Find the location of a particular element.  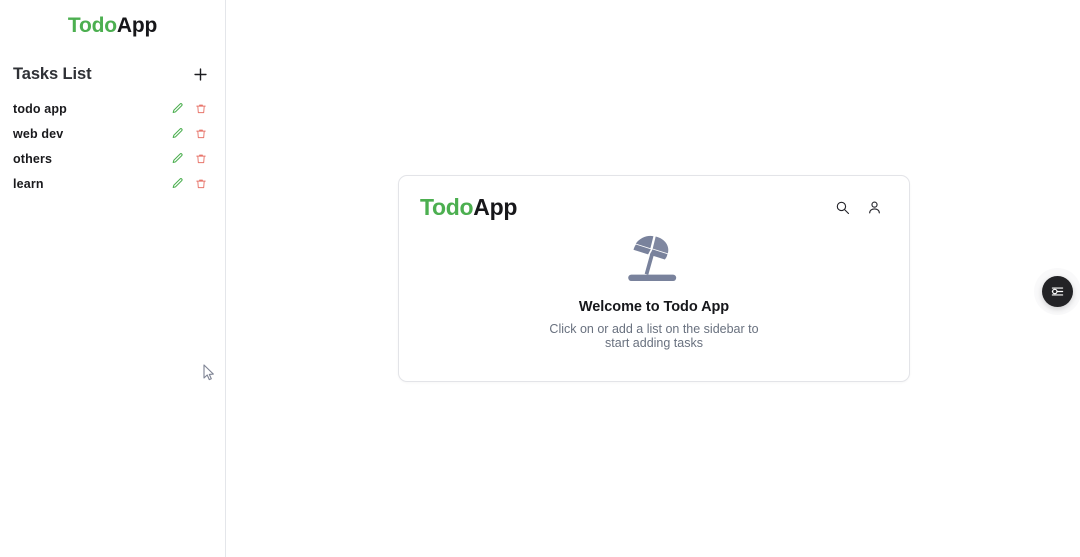

plus-icon is located at coordinates (200, 74).